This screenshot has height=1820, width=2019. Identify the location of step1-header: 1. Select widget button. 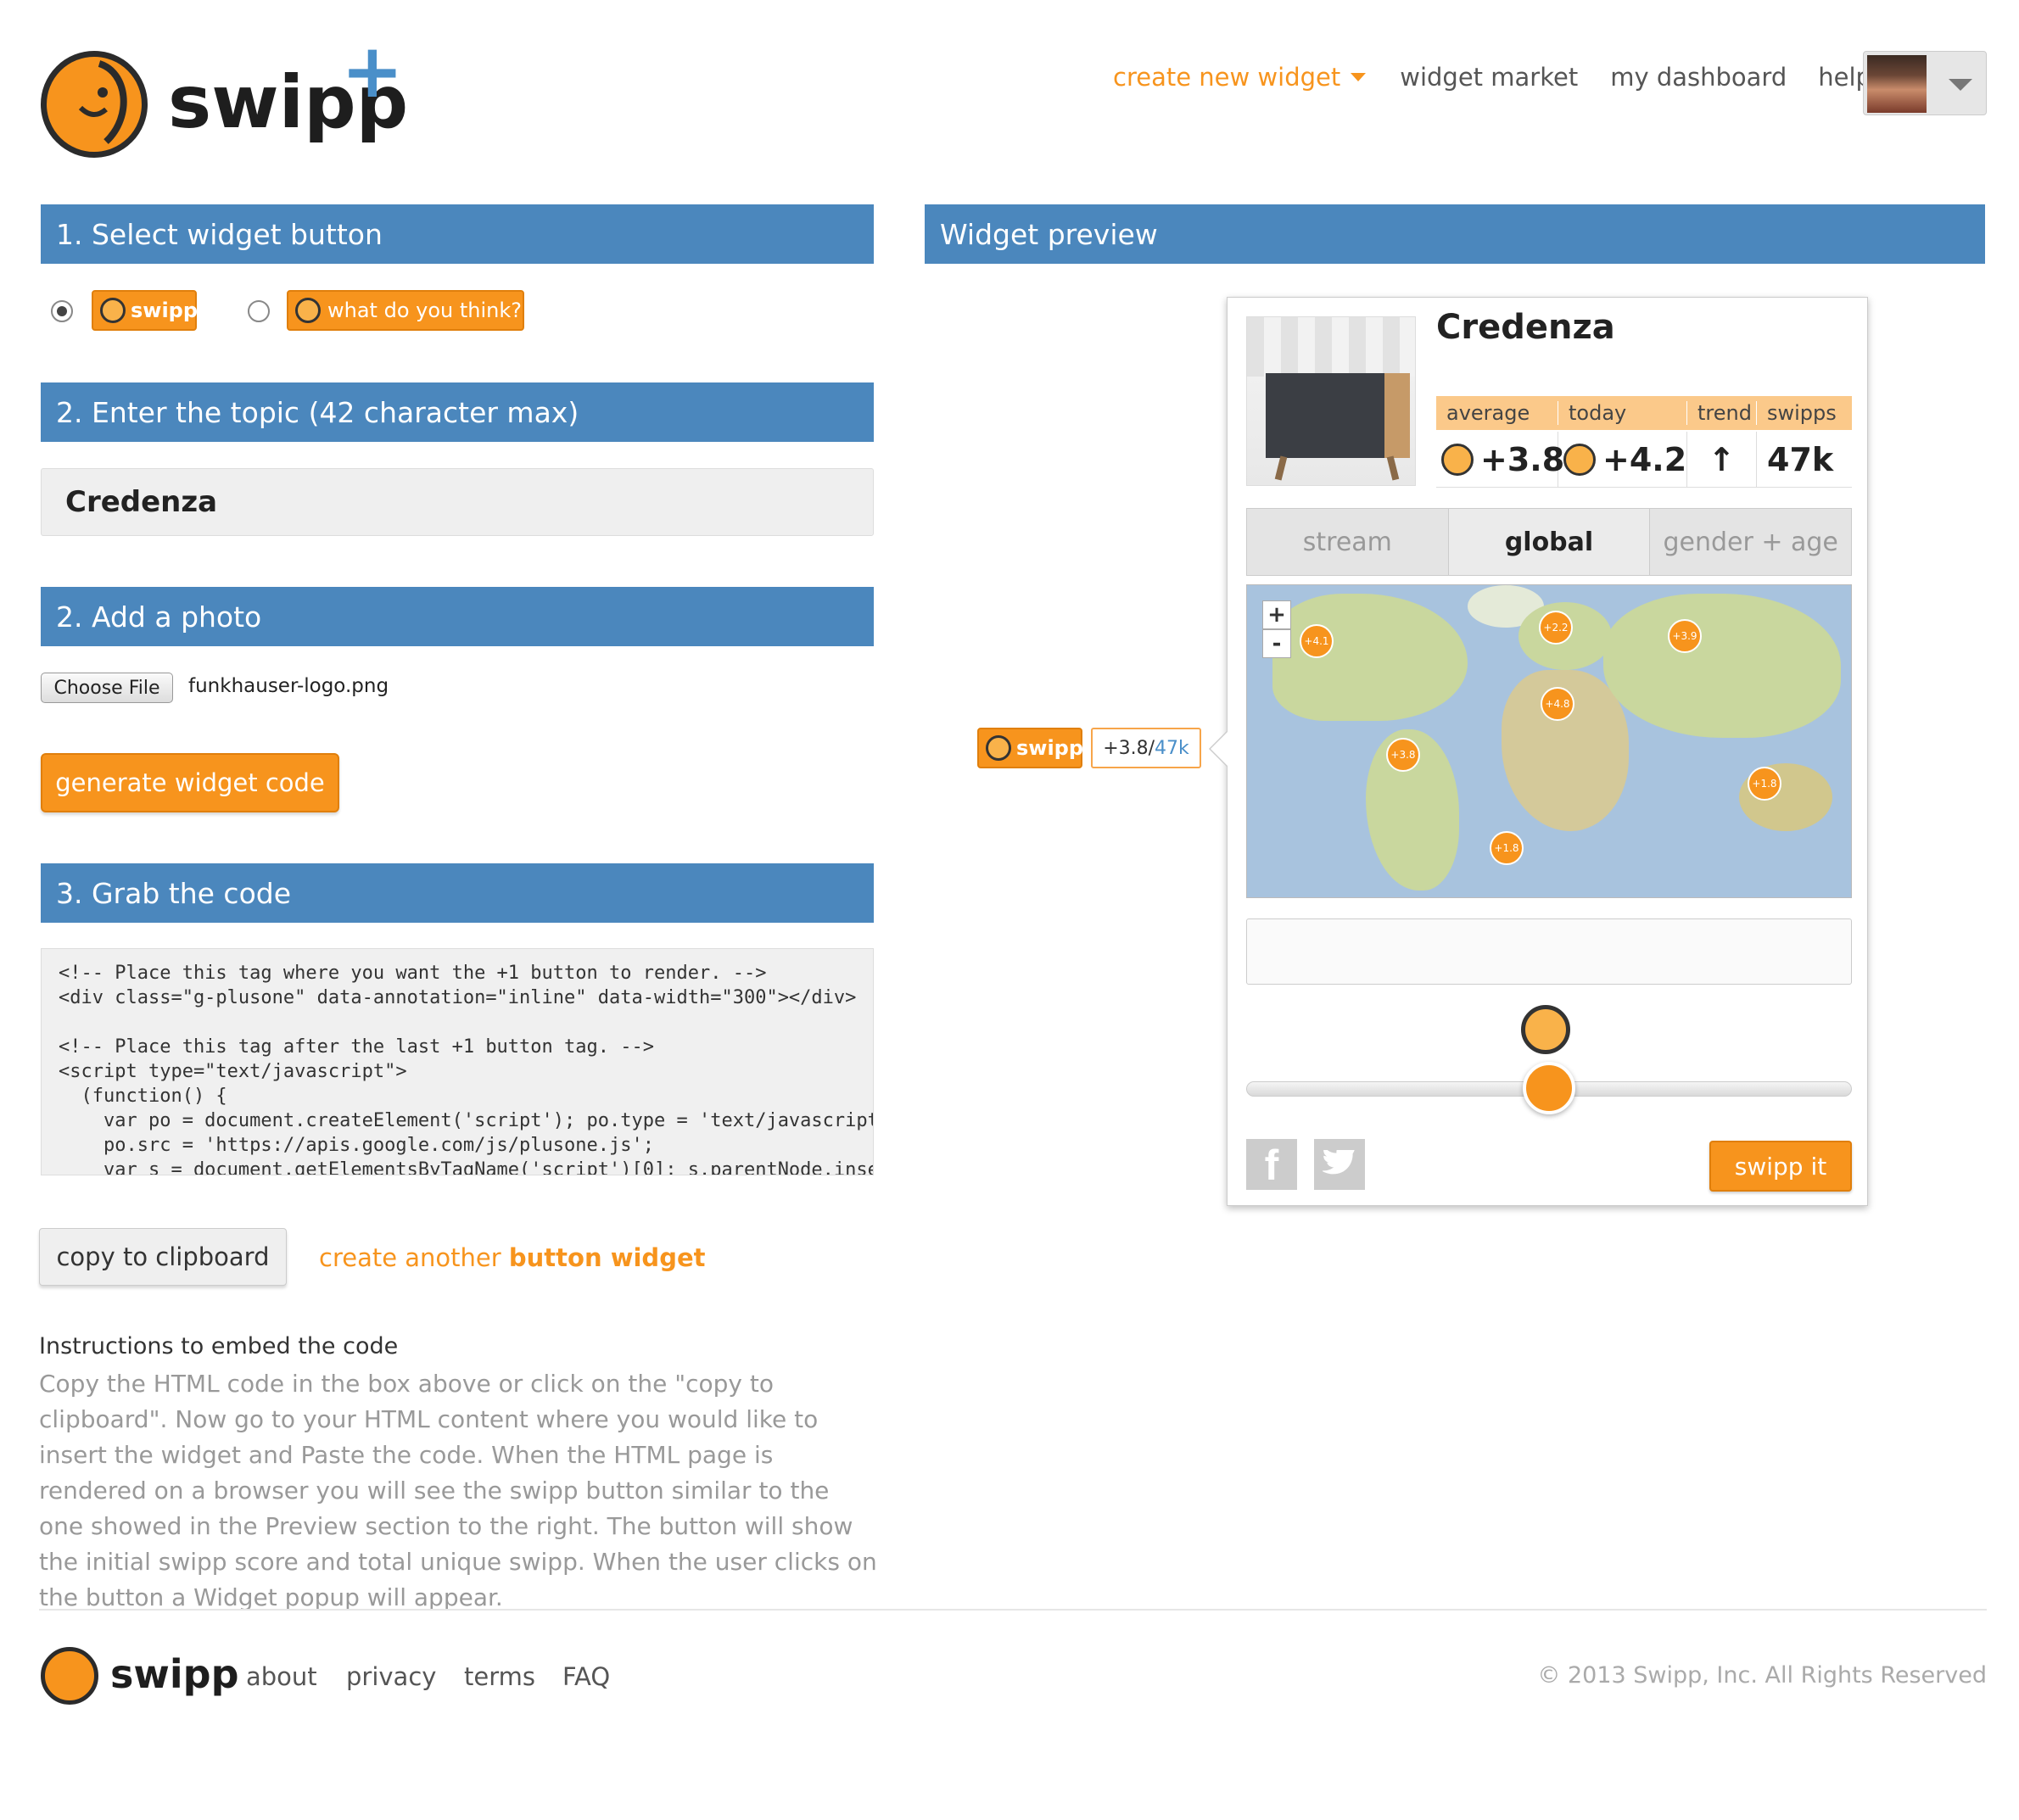
(457, 234).